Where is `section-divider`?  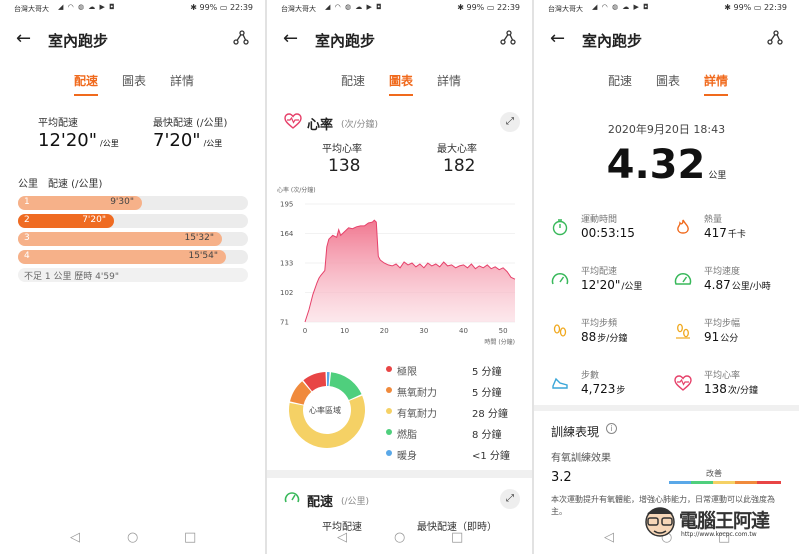 section-divider is located at coordinates (666, 408).